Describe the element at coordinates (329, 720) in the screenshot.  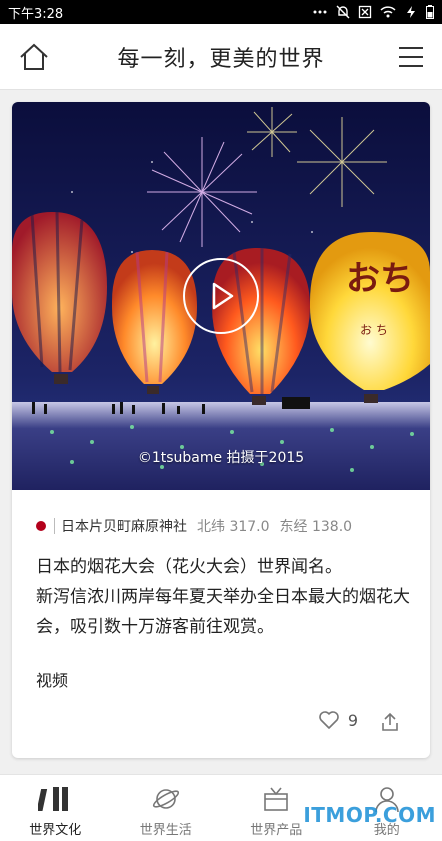
I see `heart-icon` at that location.